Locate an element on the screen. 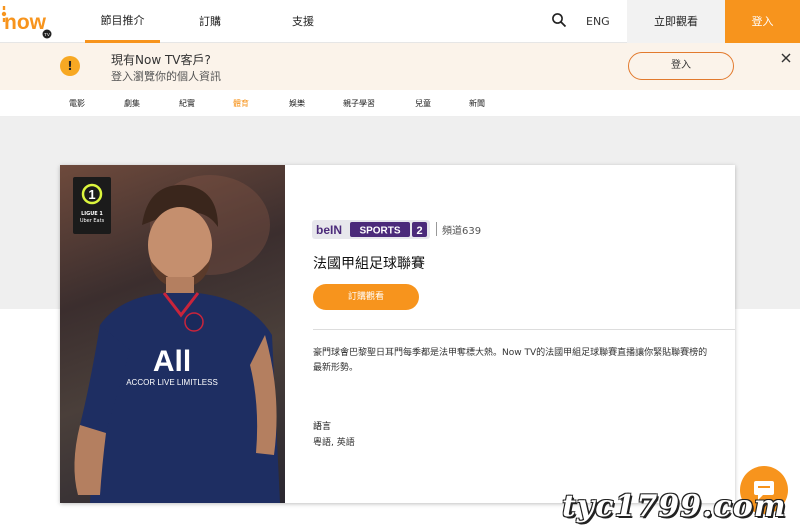 The image size is (800, 529). category-news: 新聞 is located at coordinates (477, 103).